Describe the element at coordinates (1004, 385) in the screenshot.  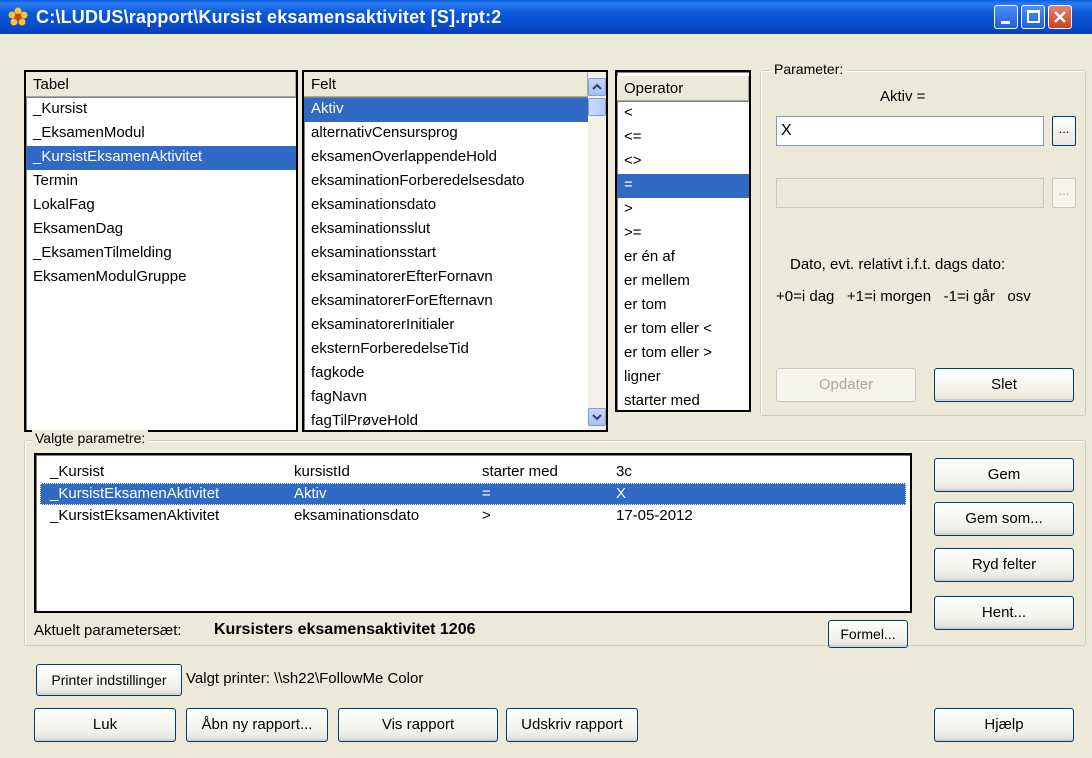
I see `delete-button: Slet` at that location.